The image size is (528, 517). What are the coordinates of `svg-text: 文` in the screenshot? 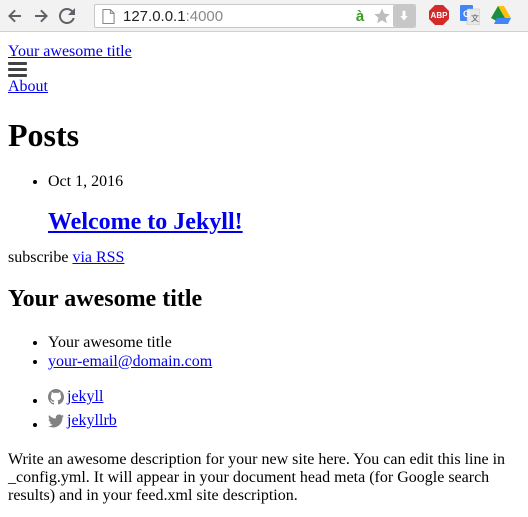 It's located at (475, 18).